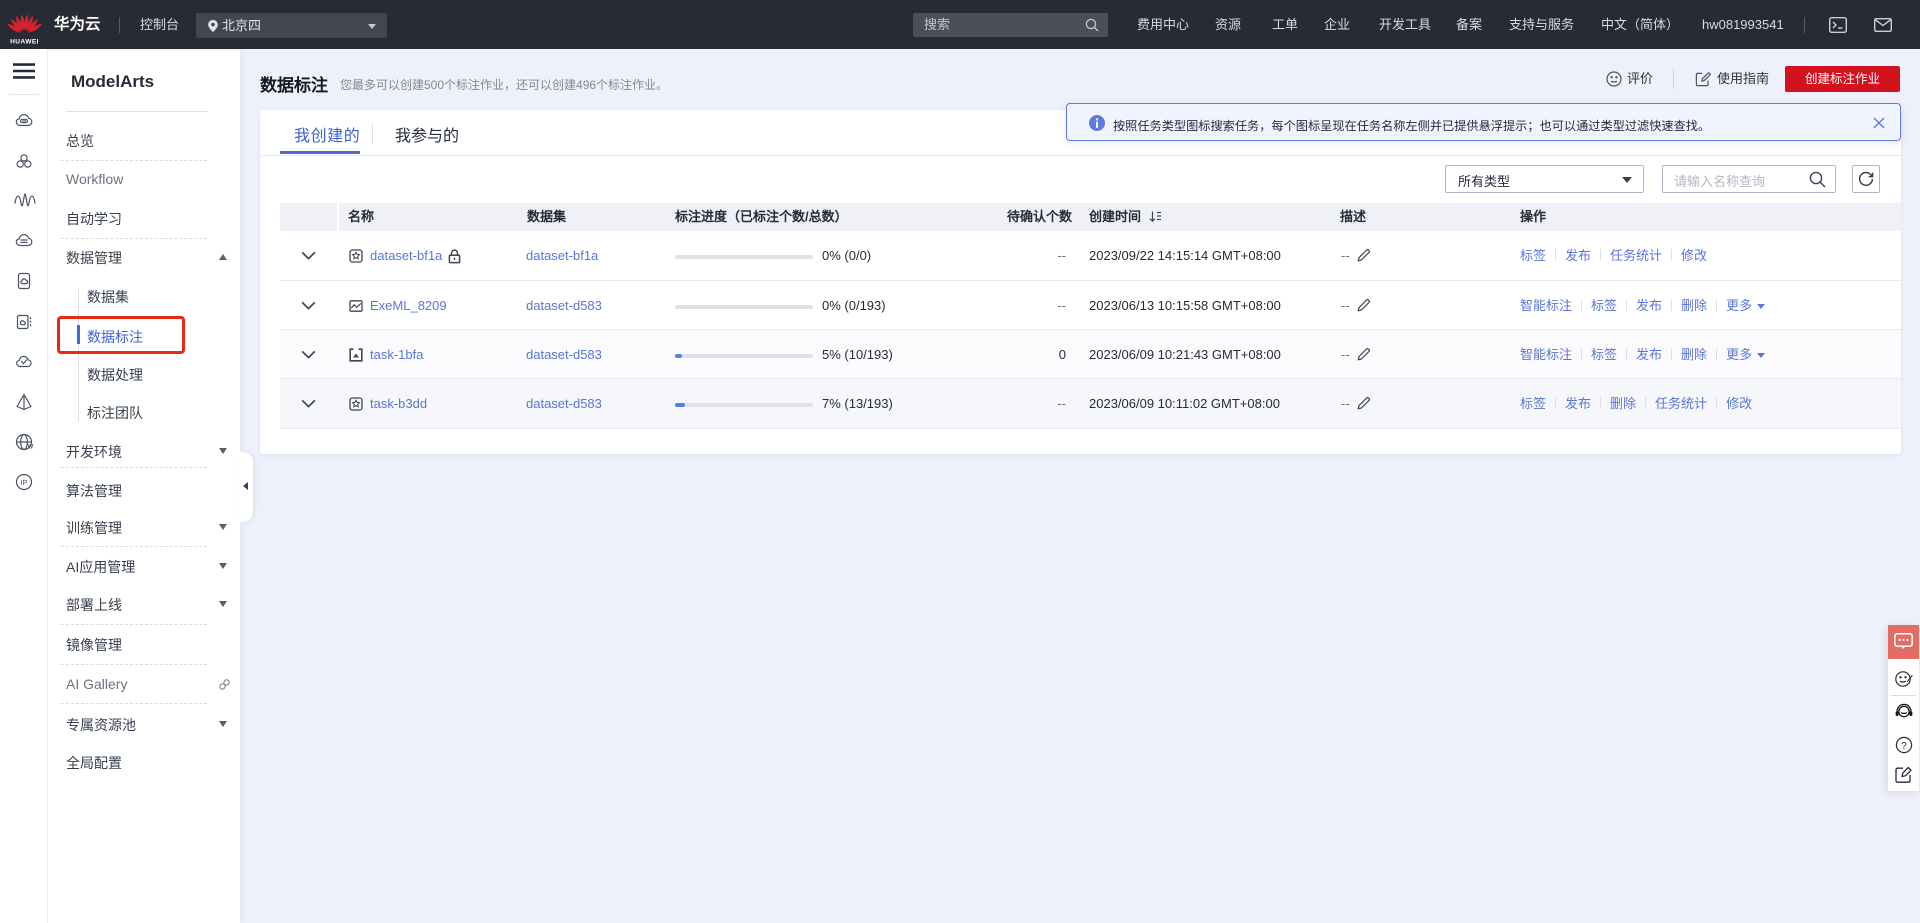  Describe the element at coordinates (31, 448) in the screenshot. I see `svg-text: W` at that location.